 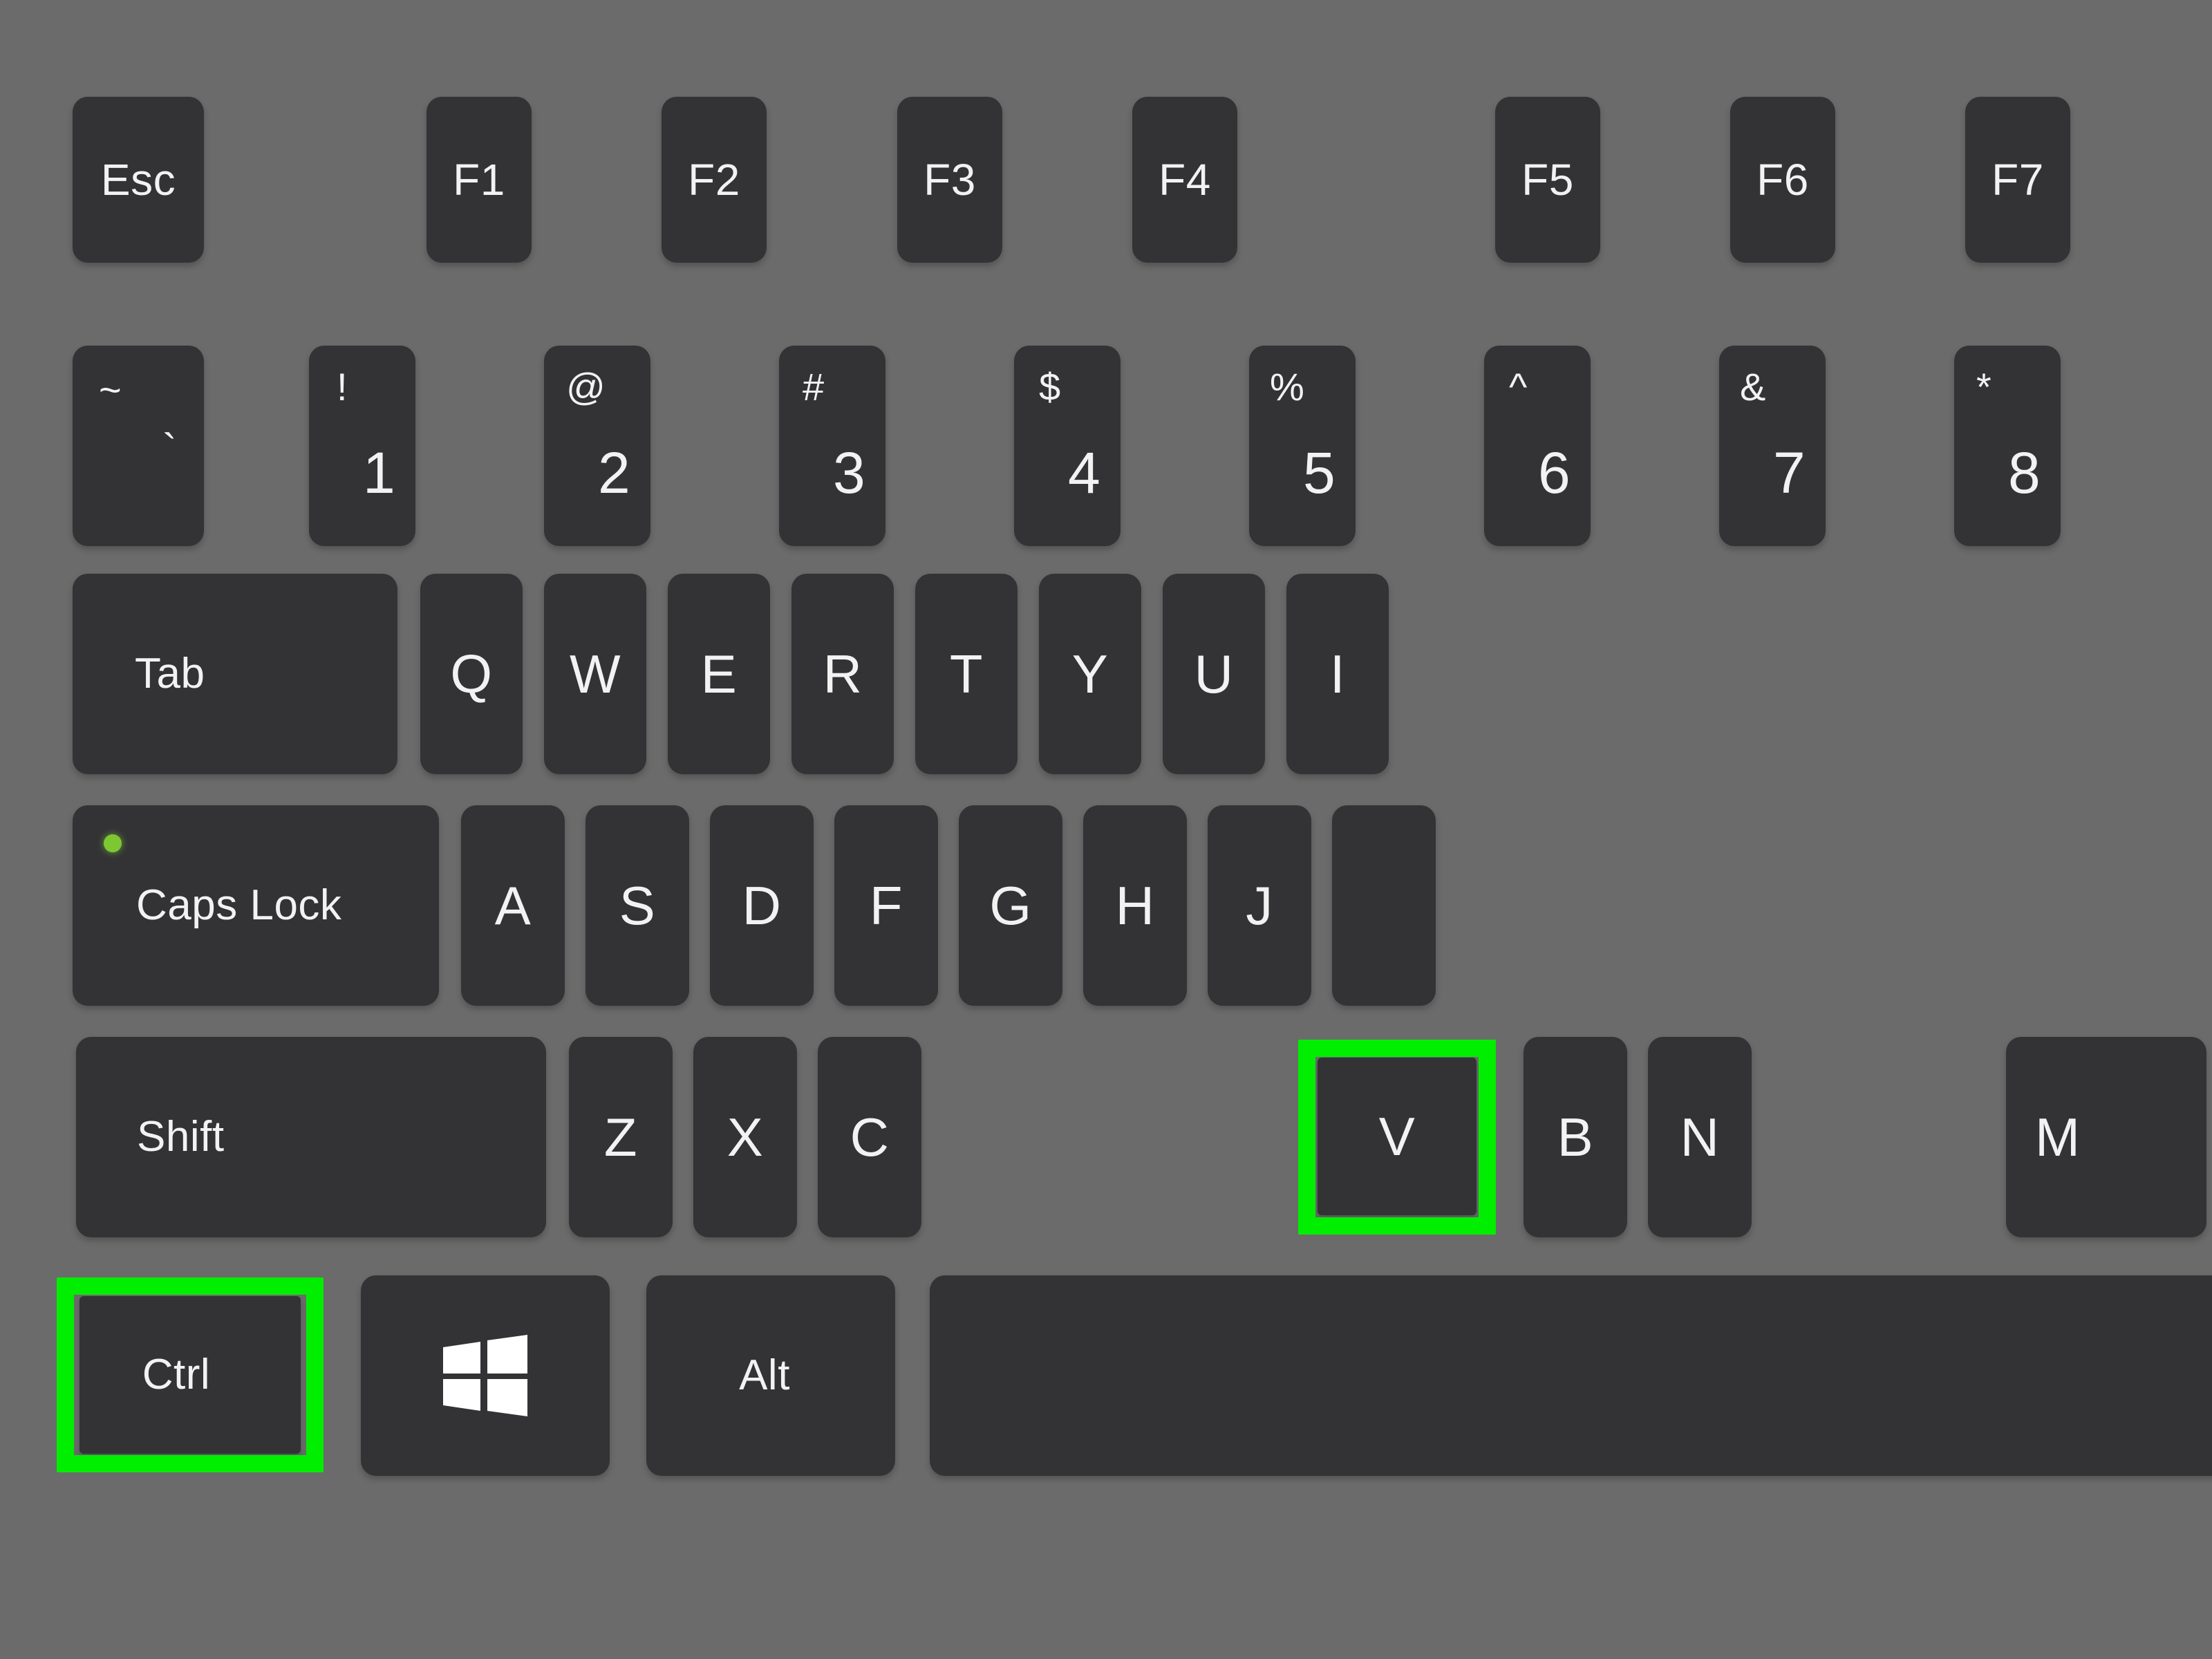 What do you see at coordinates (379, 473) in the screenshot?
I see `key-1-base: 1` at bounding box center [379, 473].